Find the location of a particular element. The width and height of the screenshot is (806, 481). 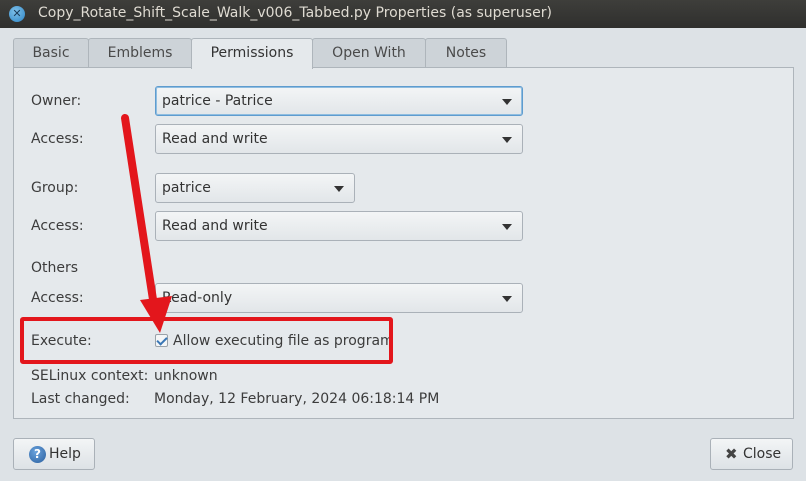

group-access-value: Read and write is located at coordinates (215, 226).